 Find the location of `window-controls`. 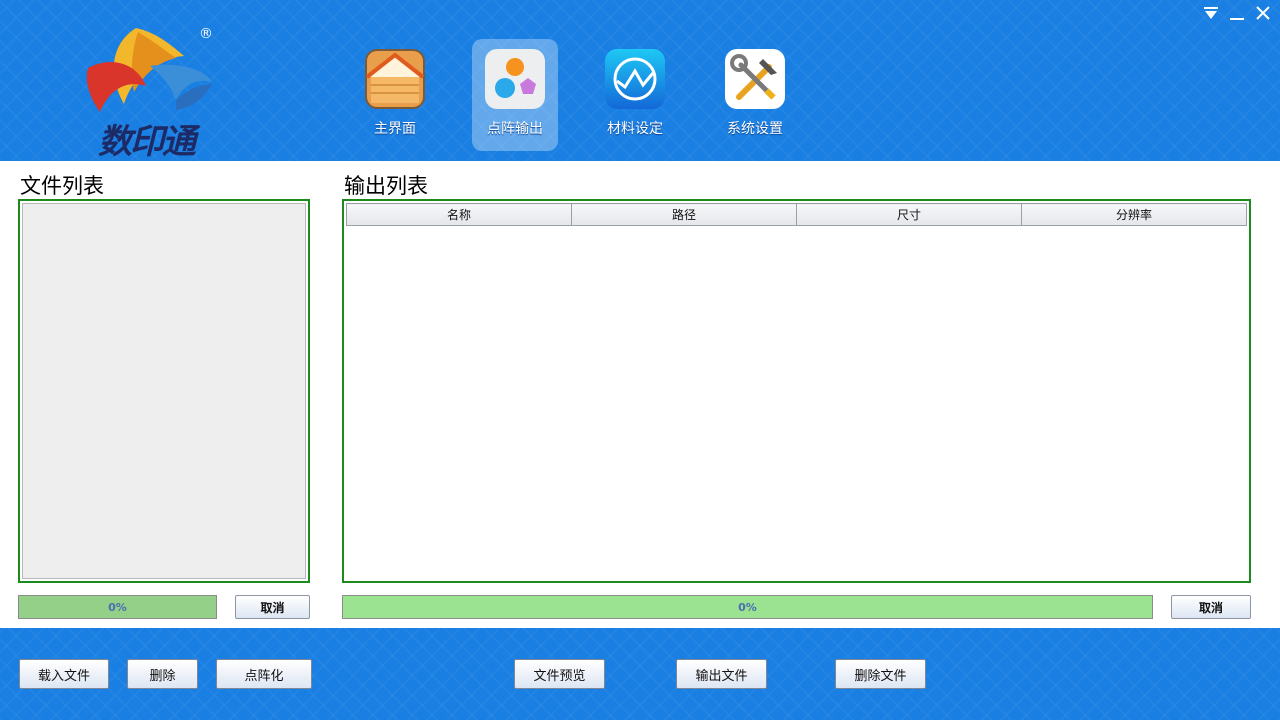

window-controls is located at coordinates (1237, 13).